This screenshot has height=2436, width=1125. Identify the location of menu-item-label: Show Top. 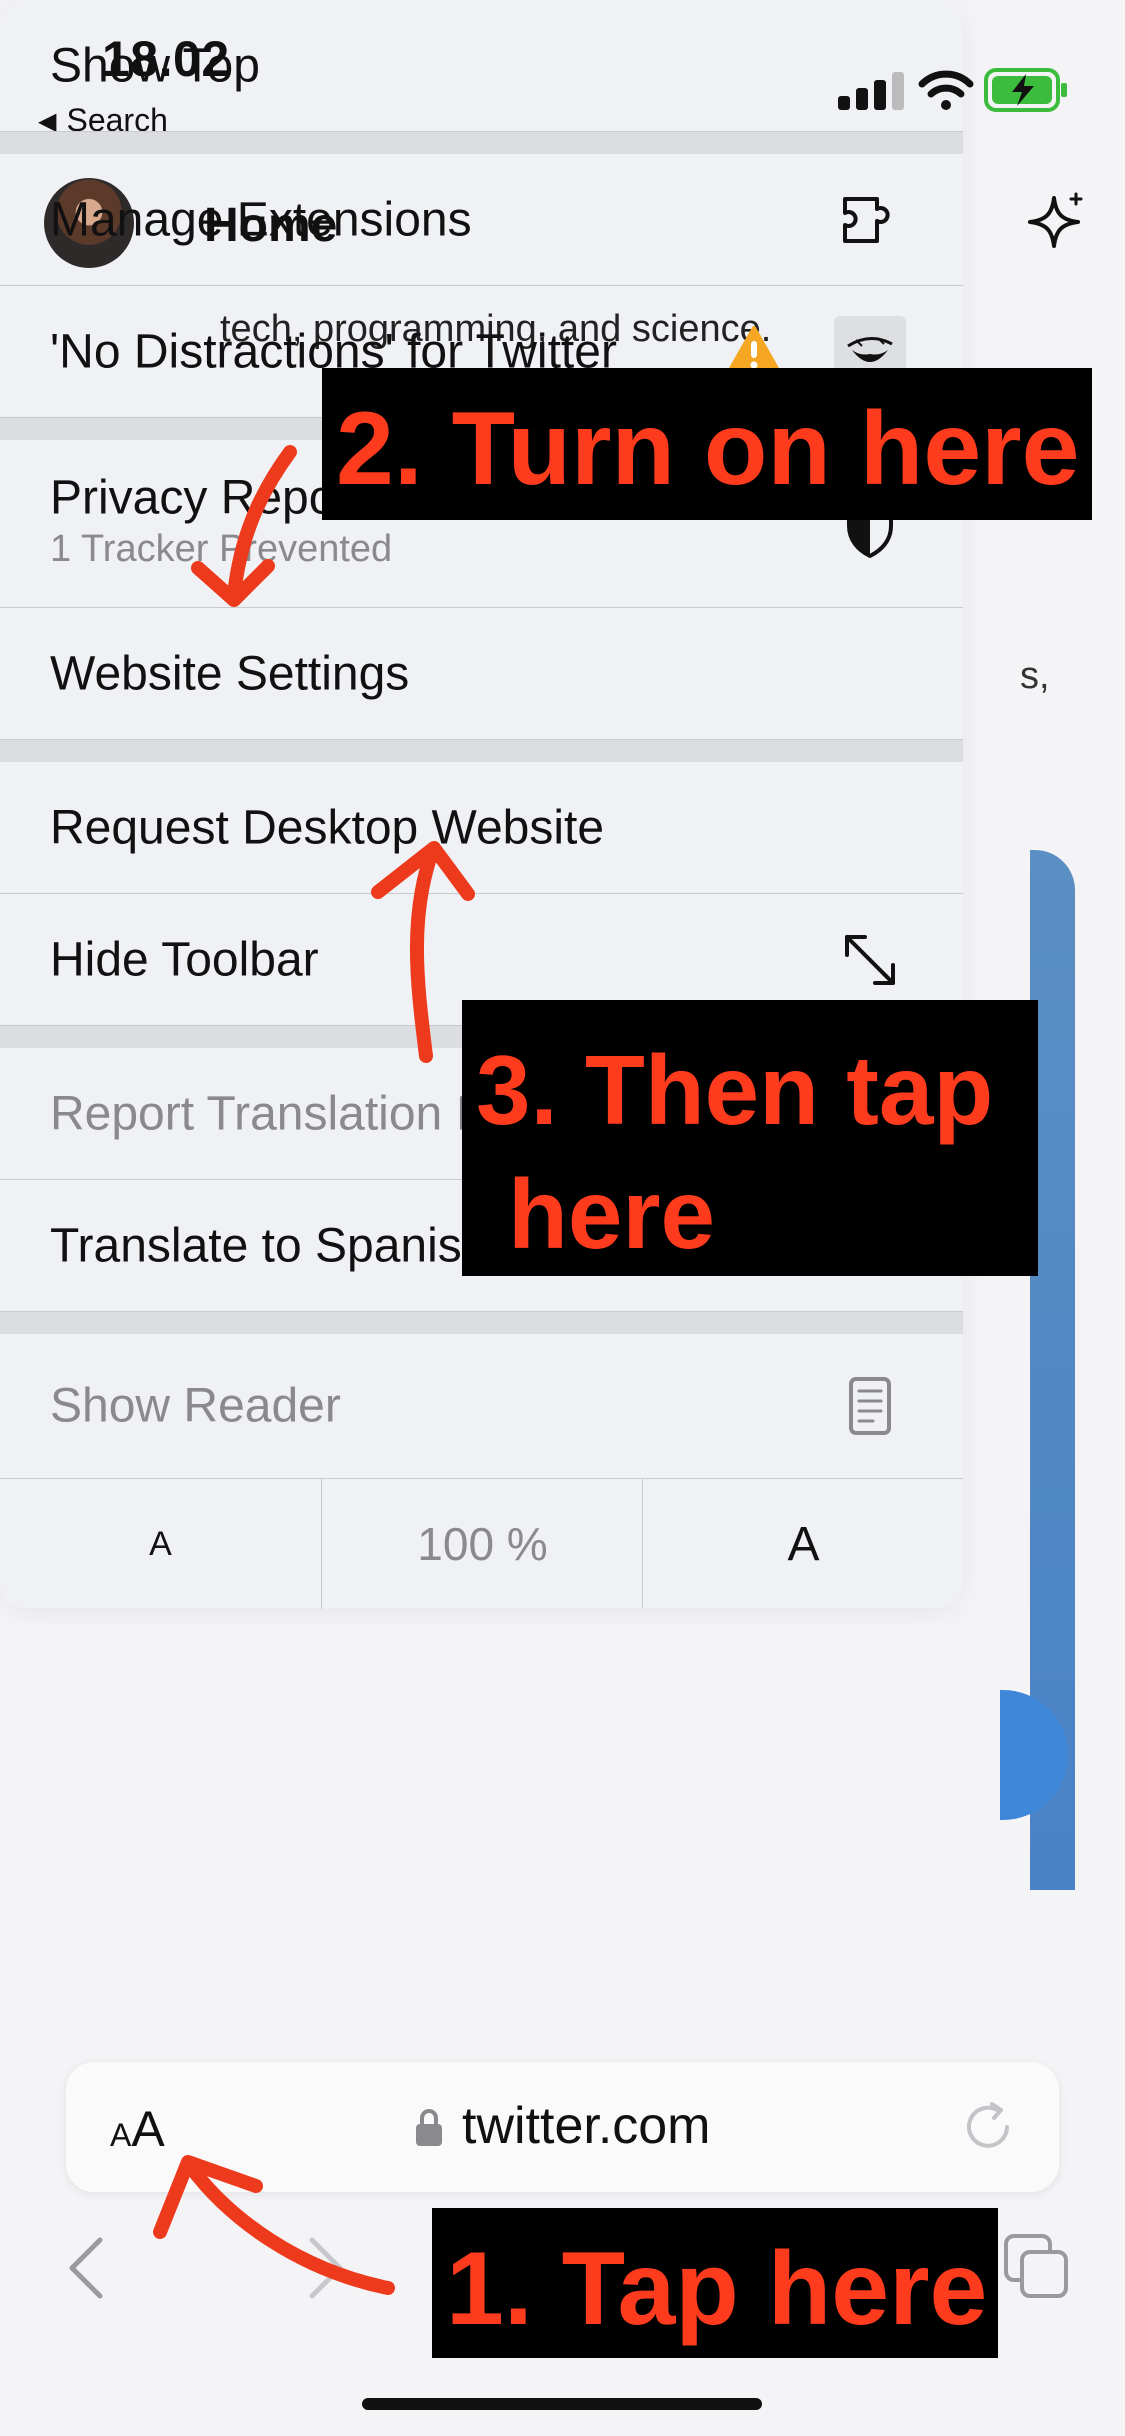
(155, 65).